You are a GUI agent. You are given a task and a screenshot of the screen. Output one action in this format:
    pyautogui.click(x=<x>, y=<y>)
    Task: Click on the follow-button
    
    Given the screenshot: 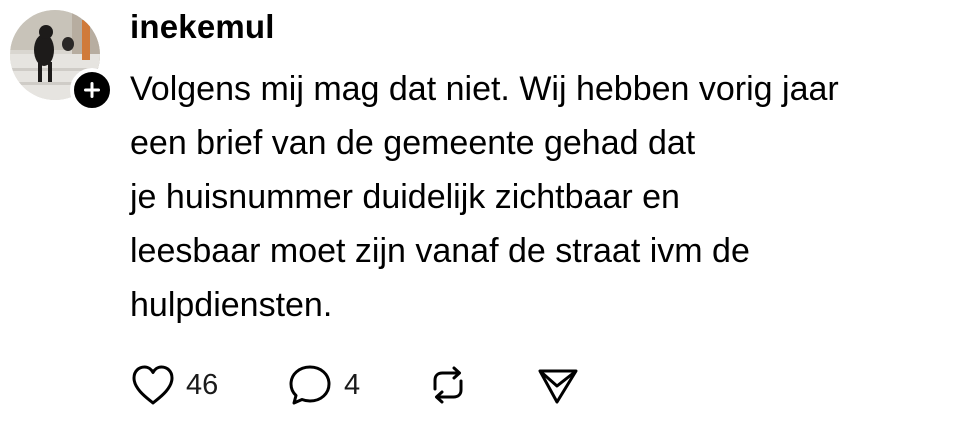 What is the action you would take?
    pyautogui.click(x=92, y=90)
    